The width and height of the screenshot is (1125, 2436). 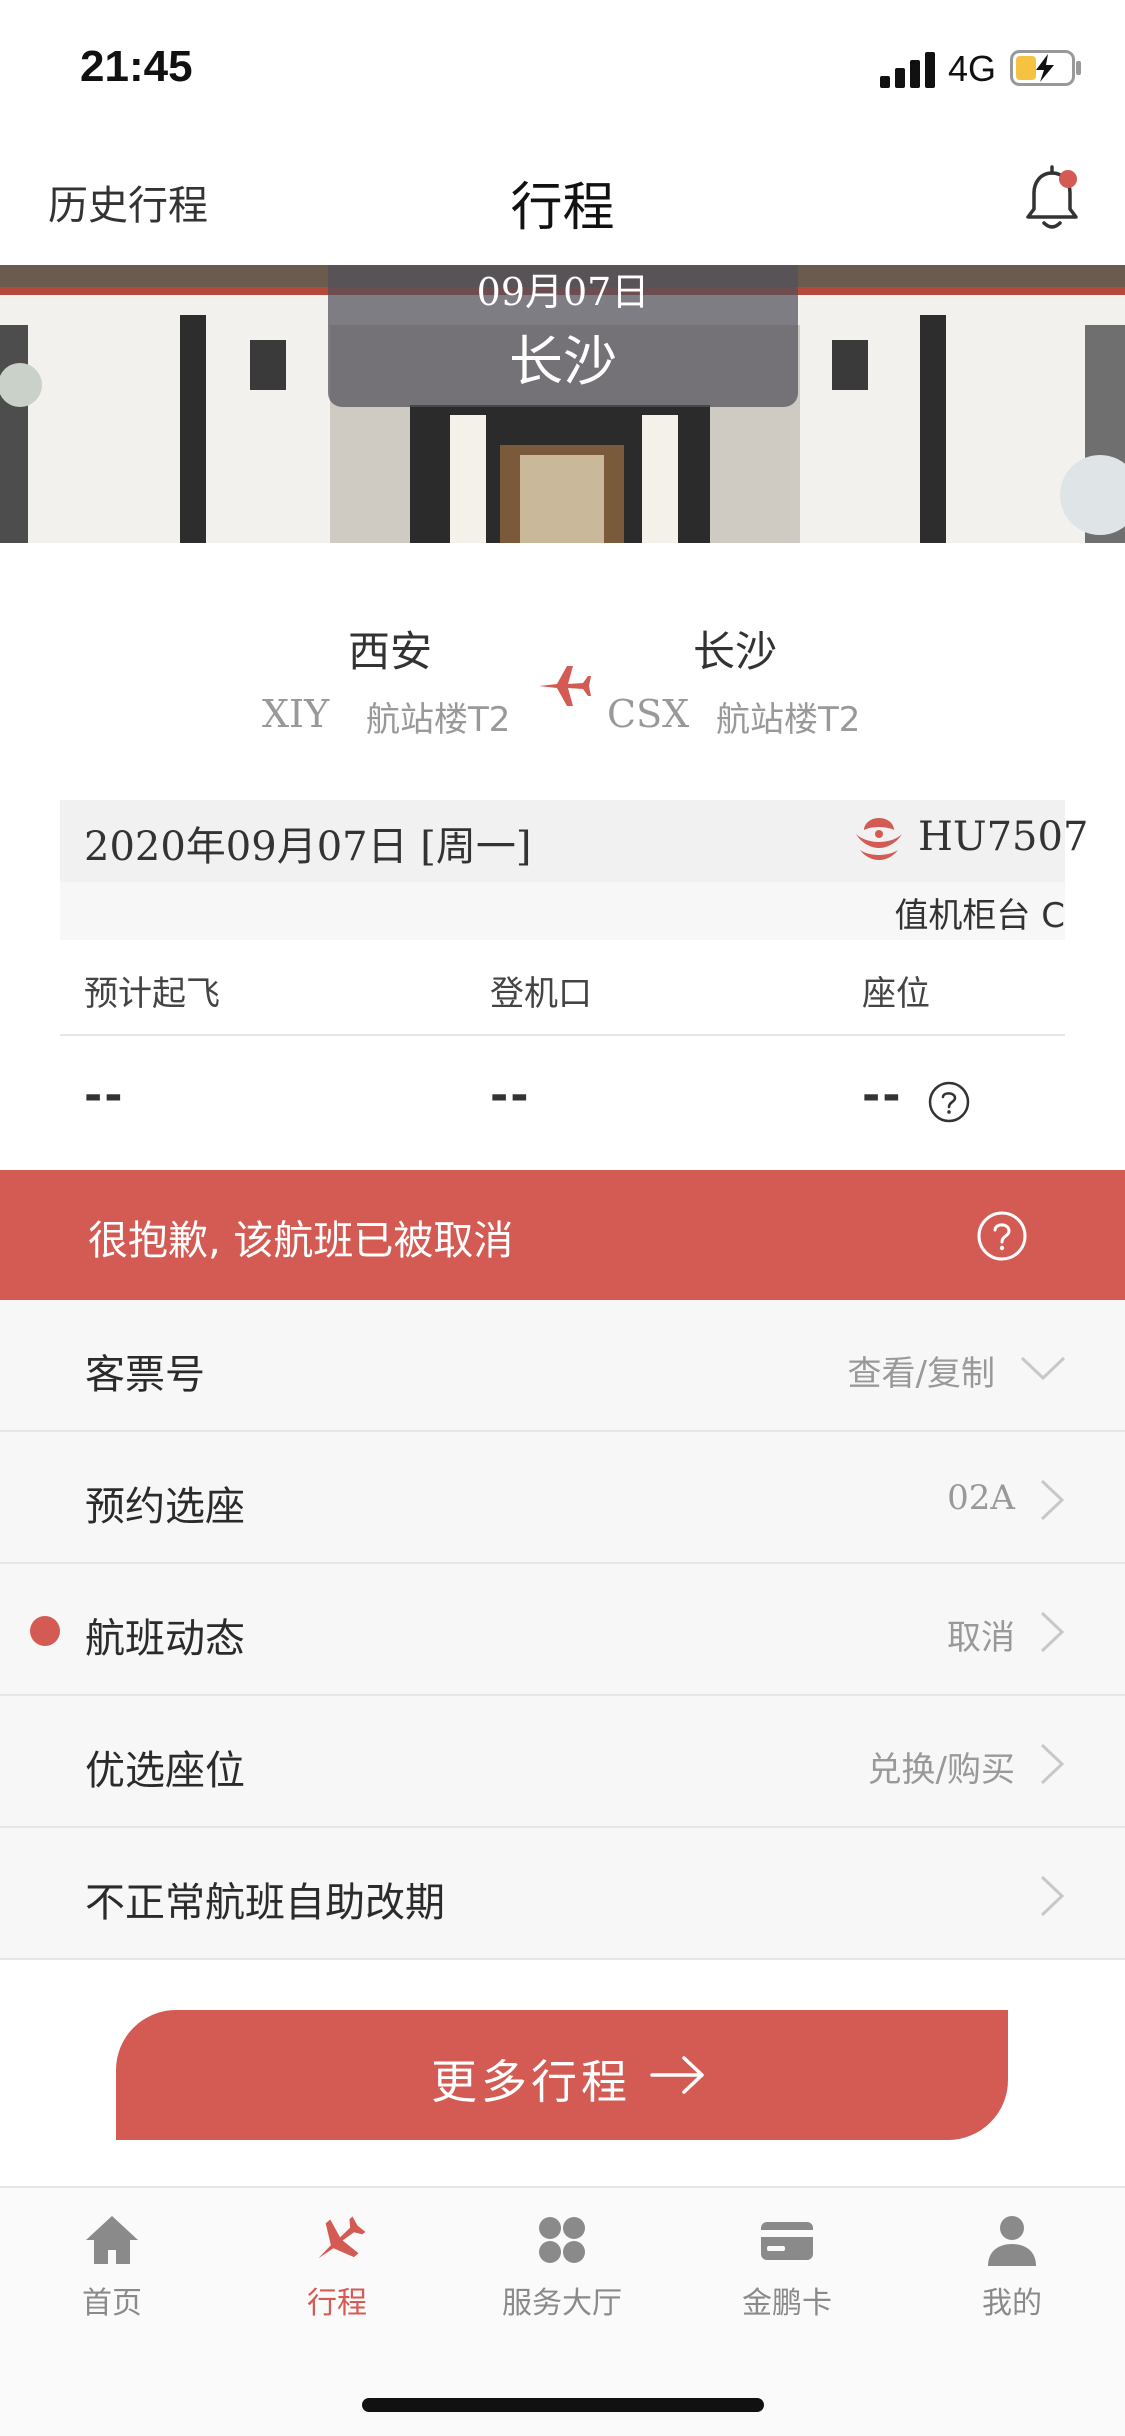 What do you see at coordinates (337, 2303) in the screenshot?
I see `tab-label: 行程` at bounding box center [337, 2303].